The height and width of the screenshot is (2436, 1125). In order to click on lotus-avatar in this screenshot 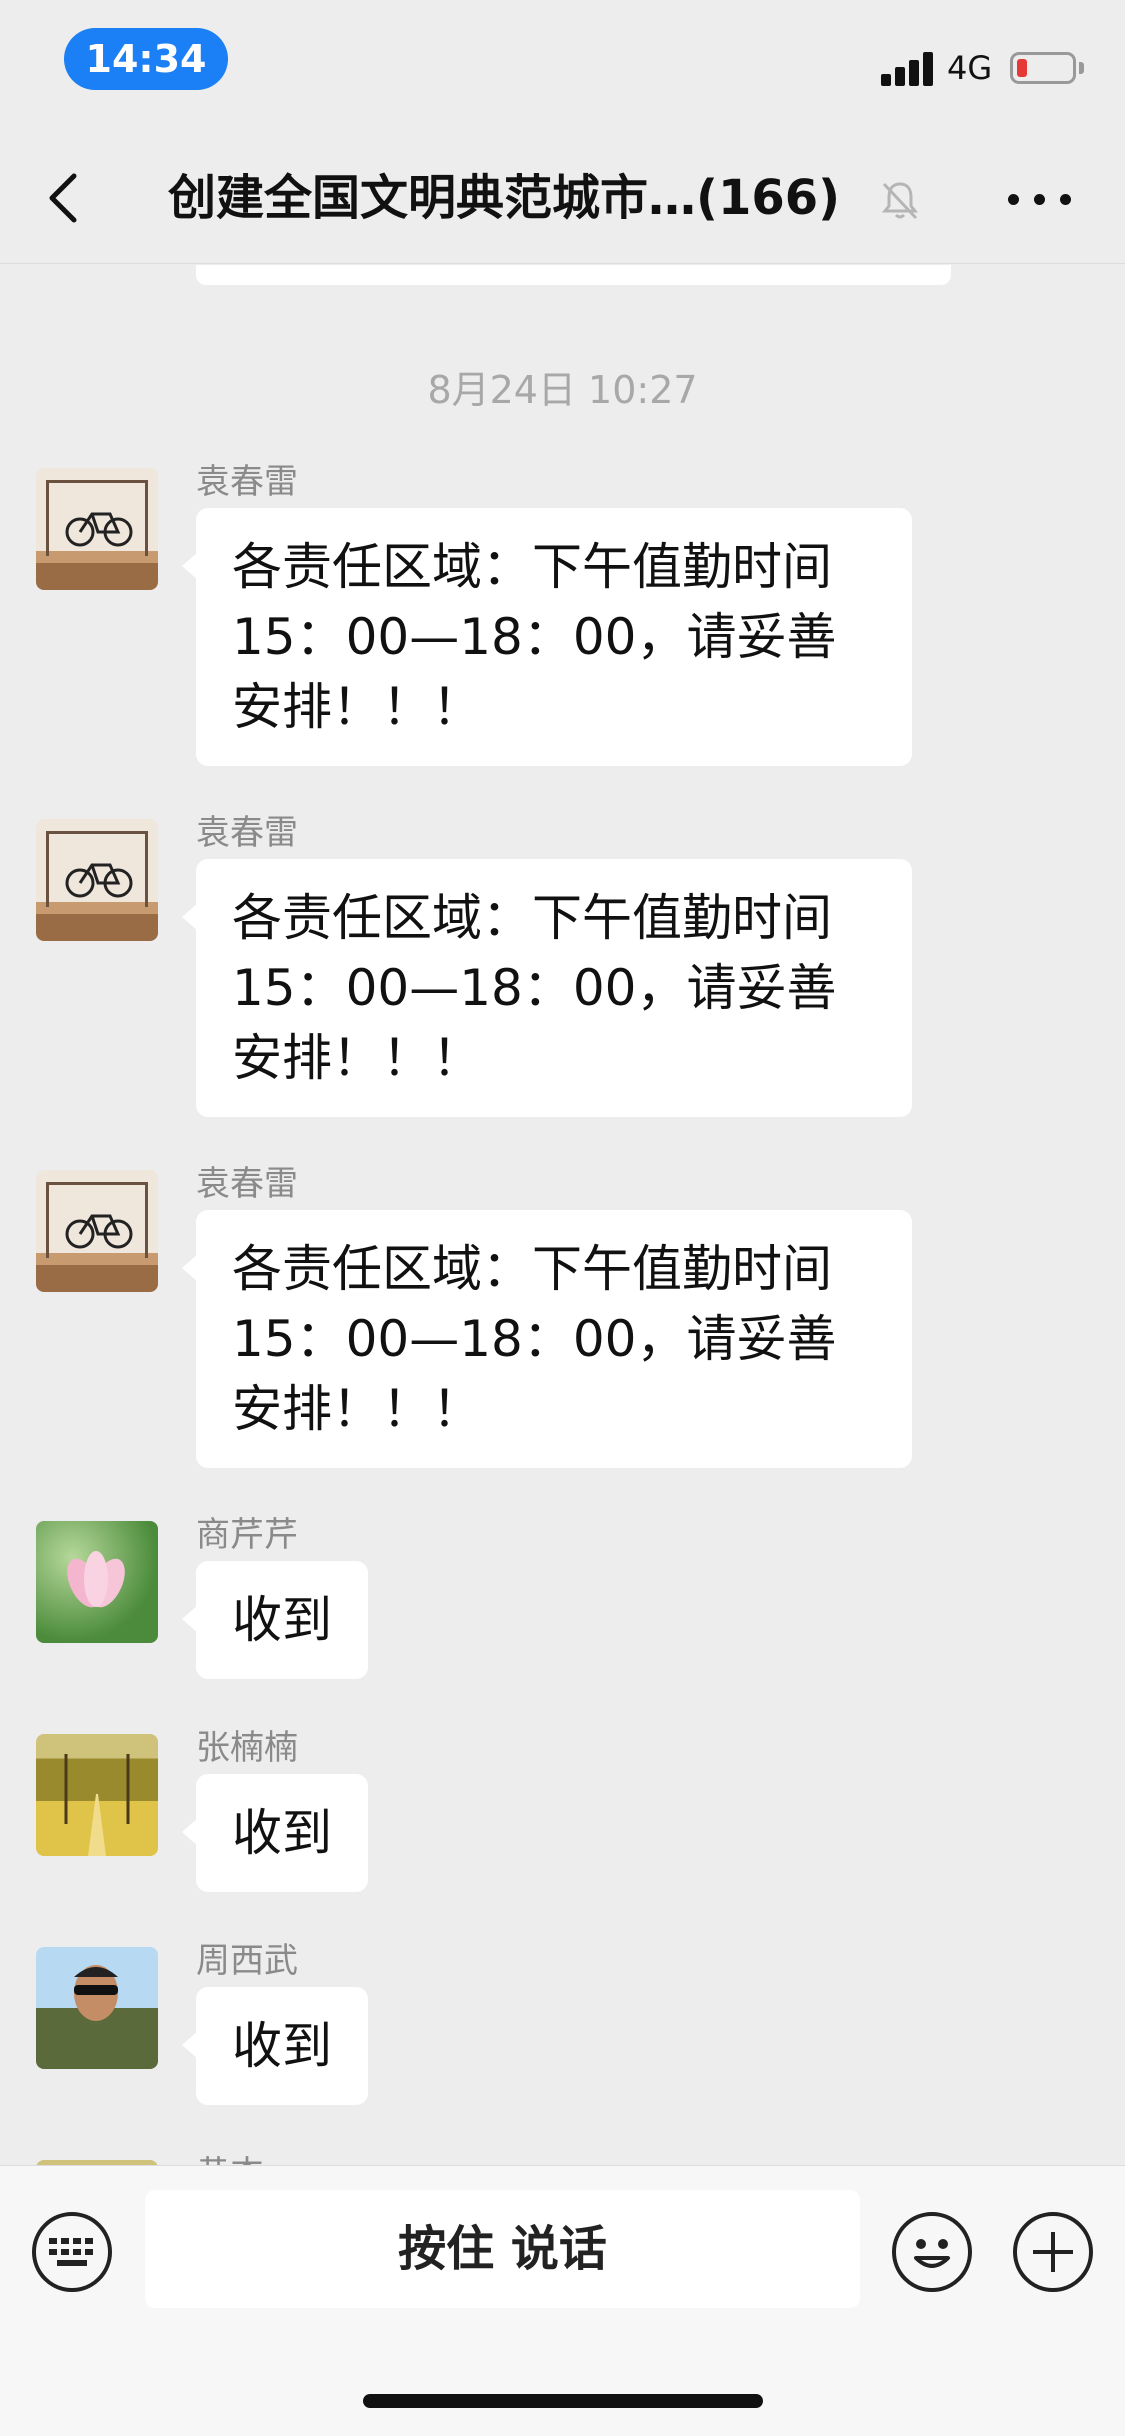, I will do `click(97, 1582)`.